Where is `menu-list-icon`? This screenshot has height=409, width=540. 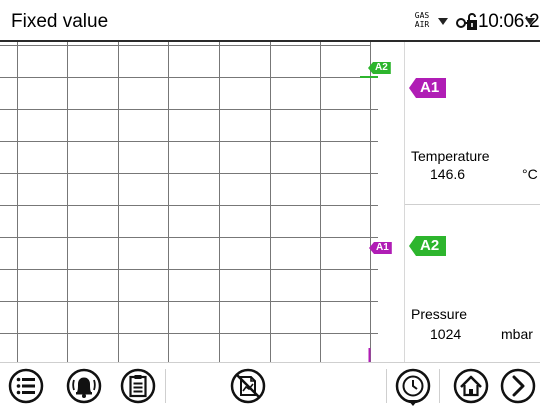
menu-list-icon is located at coordinates (26, 386).